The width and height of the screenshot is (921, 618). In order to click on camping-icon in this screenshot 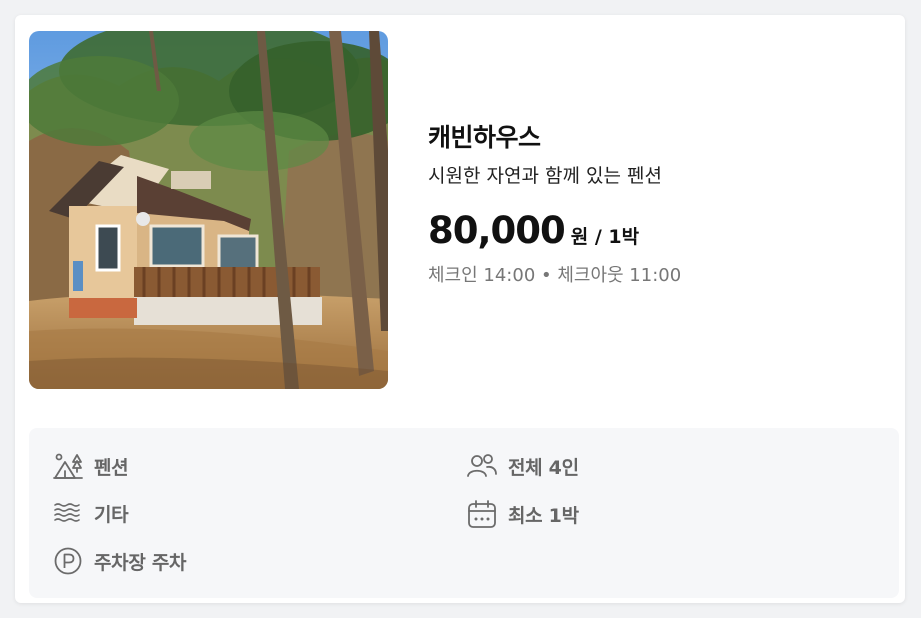, I will do `click(68, 466)`.